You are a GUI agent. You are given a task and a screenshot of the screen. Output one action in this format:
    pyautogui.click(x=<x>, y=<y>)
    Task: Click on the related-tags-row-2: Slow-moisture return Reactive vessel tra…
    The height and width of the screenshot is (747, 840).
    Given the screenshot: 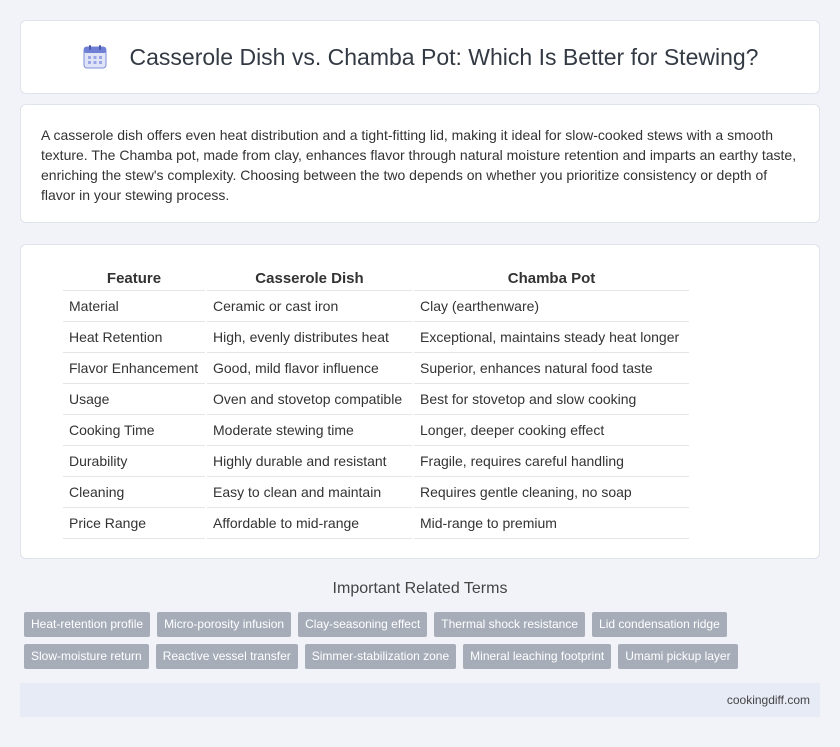 What is the action you would take?
    pyautogui.click(x=424, y=656)
    